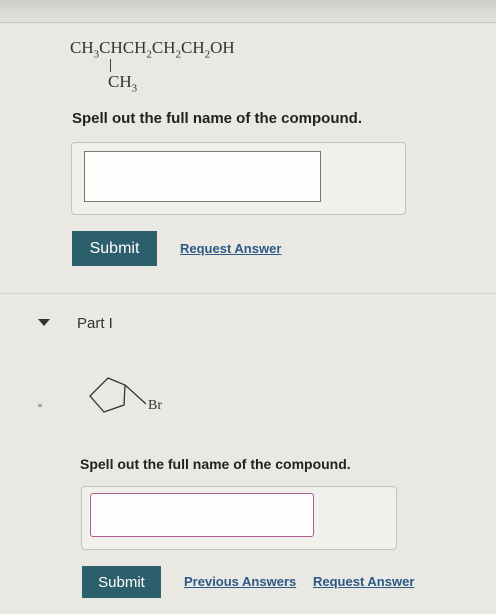  What do you see at coordinates (135, 394) in the screenshot?
I see `carbon-bromine-bond` at bounding box center [135, 394].